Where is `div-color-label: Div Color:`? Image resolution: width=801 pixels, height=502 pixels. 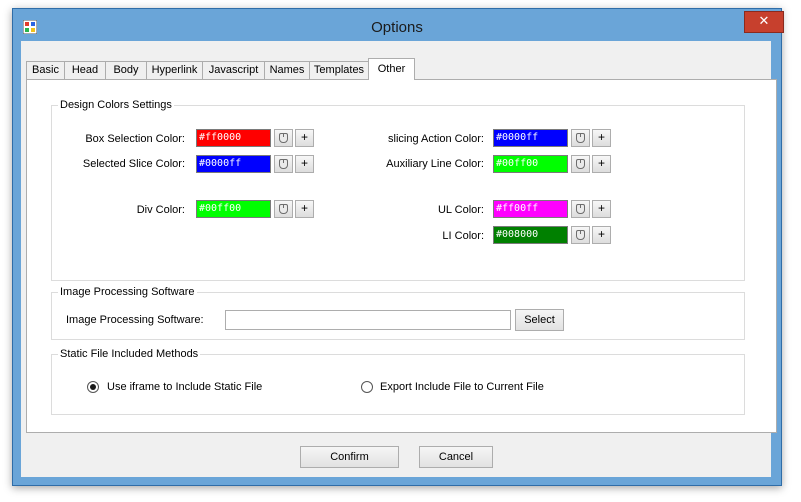 div-color-label: Div Color: is located at coordinates (160, 210).